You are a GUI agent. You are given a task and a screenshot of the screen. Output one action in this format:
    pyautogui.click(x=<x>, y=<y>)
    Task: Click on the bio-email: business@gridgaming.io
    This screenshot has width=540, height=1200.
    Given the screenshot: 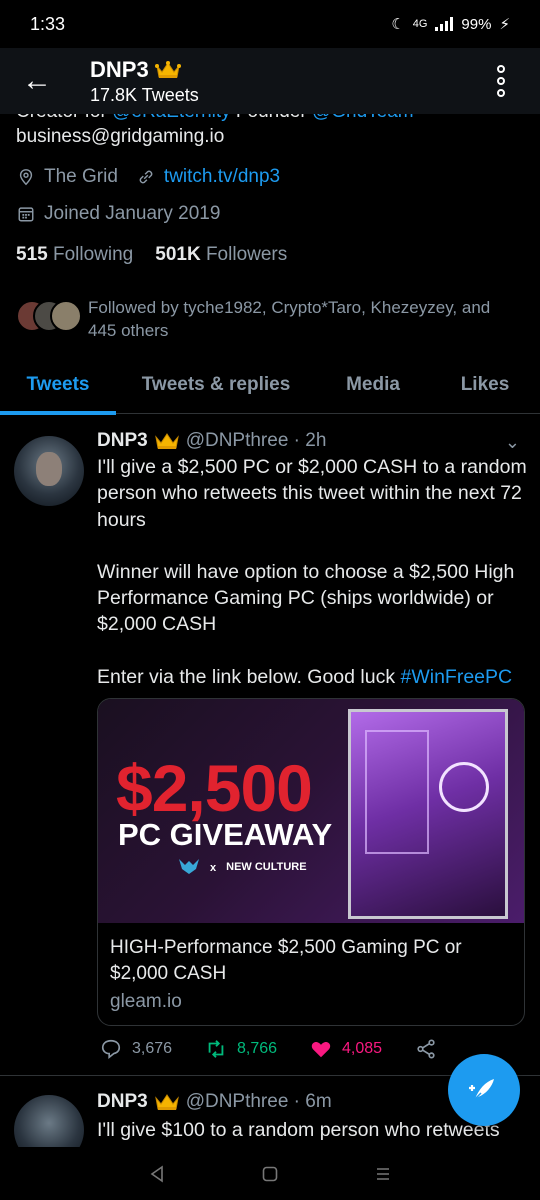 What is the action you would take?
    pyautogui.click(x=120, y=136)
    